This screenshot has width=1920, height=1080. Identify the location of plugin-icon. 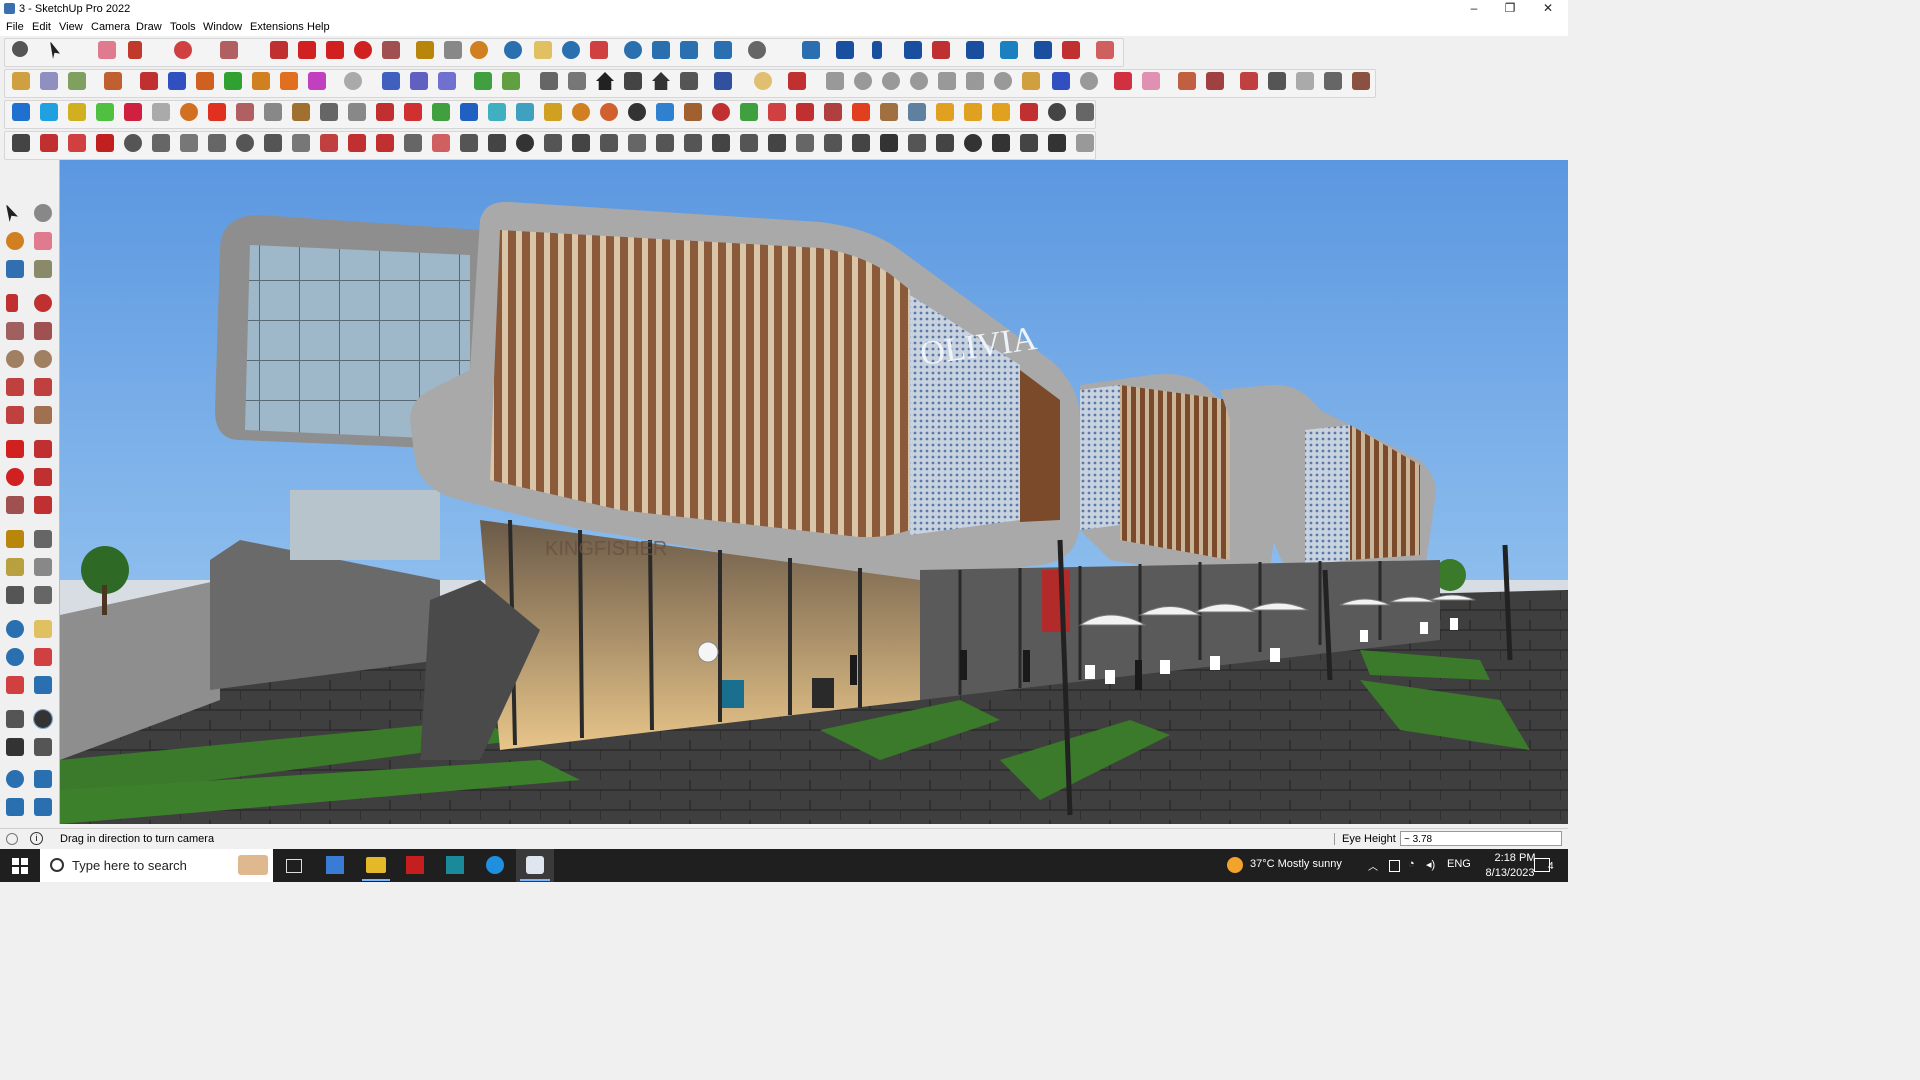
(1105, 50).